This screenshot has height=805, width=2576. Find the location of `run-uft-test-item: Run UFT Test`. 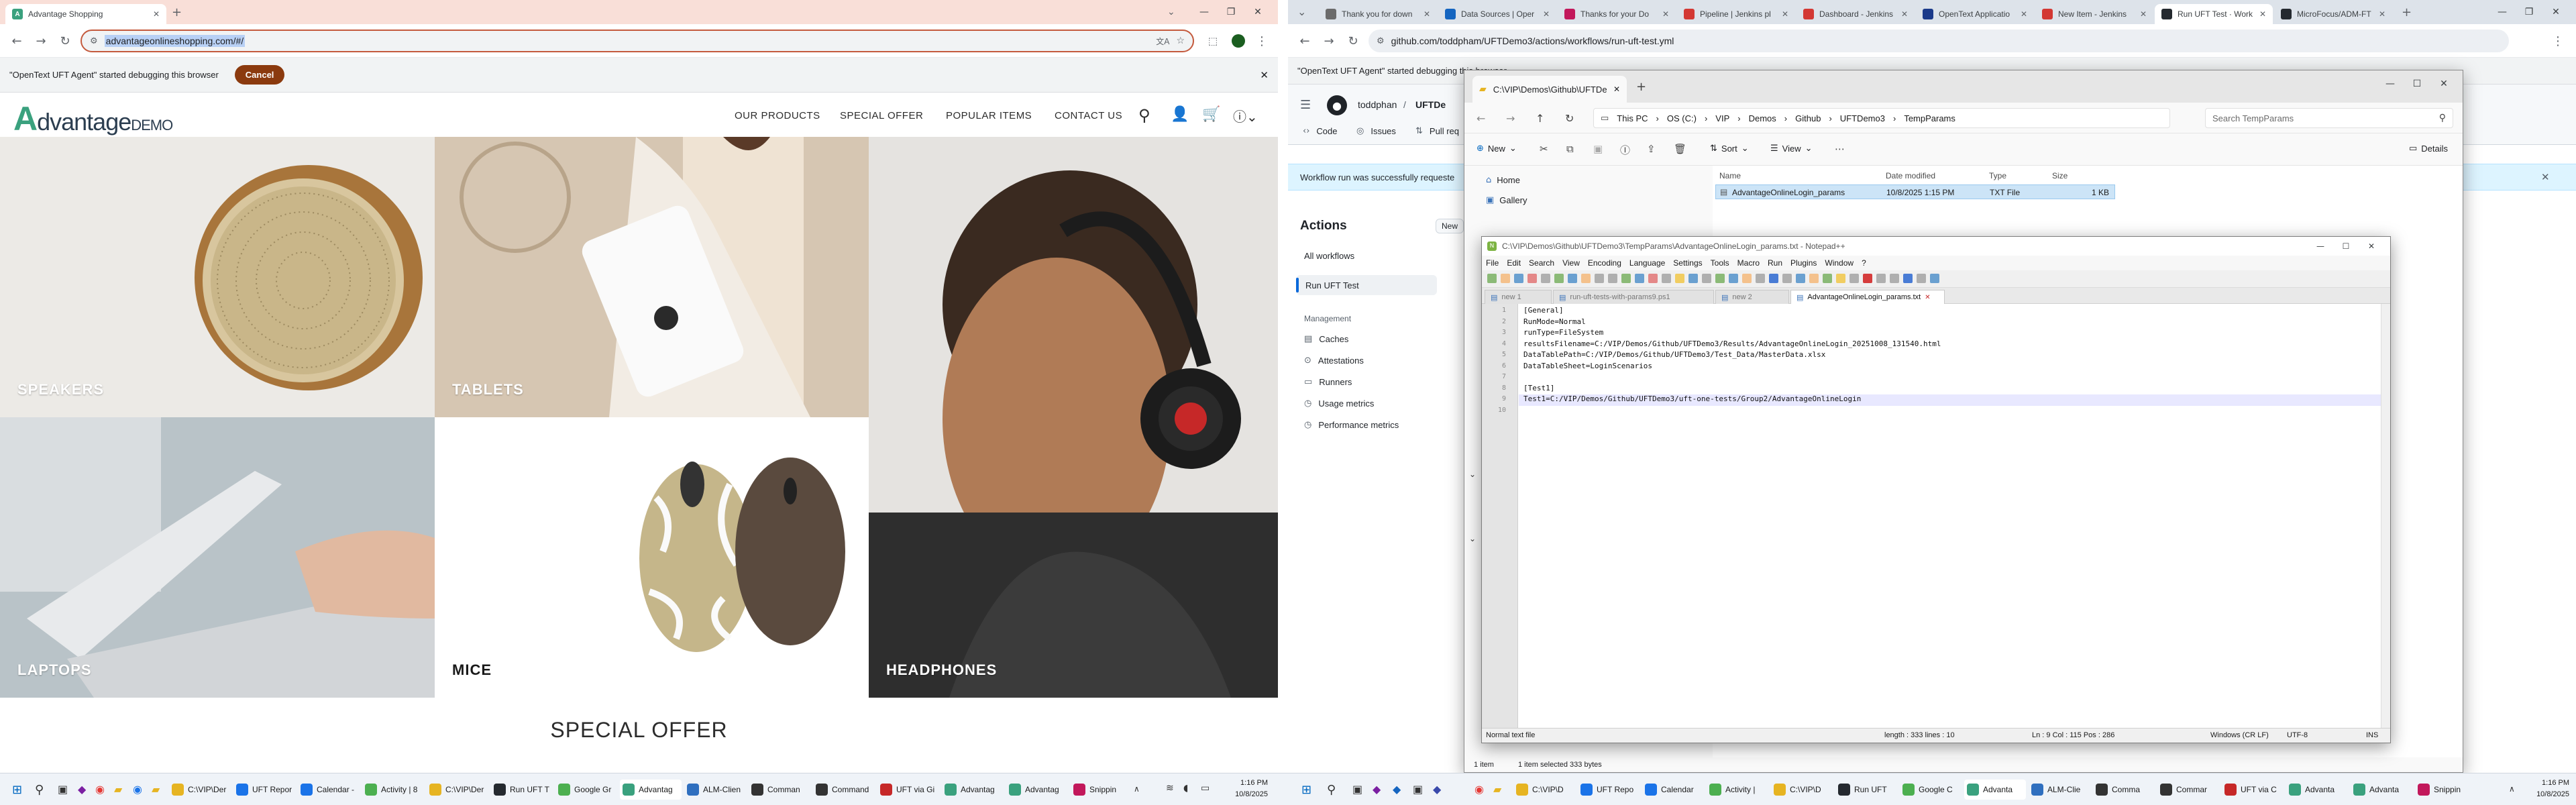

run-uft-test-item: Run UFT Test is located at coordinates (1366, 285).